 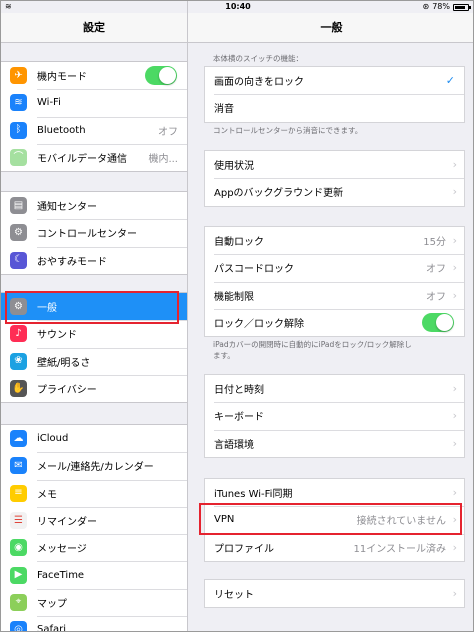 What do you see at coordinates (253, 495) in the screenshot?
I see `row-label: iTunes Wi-Fi同期` at bounding box center [253, 495].